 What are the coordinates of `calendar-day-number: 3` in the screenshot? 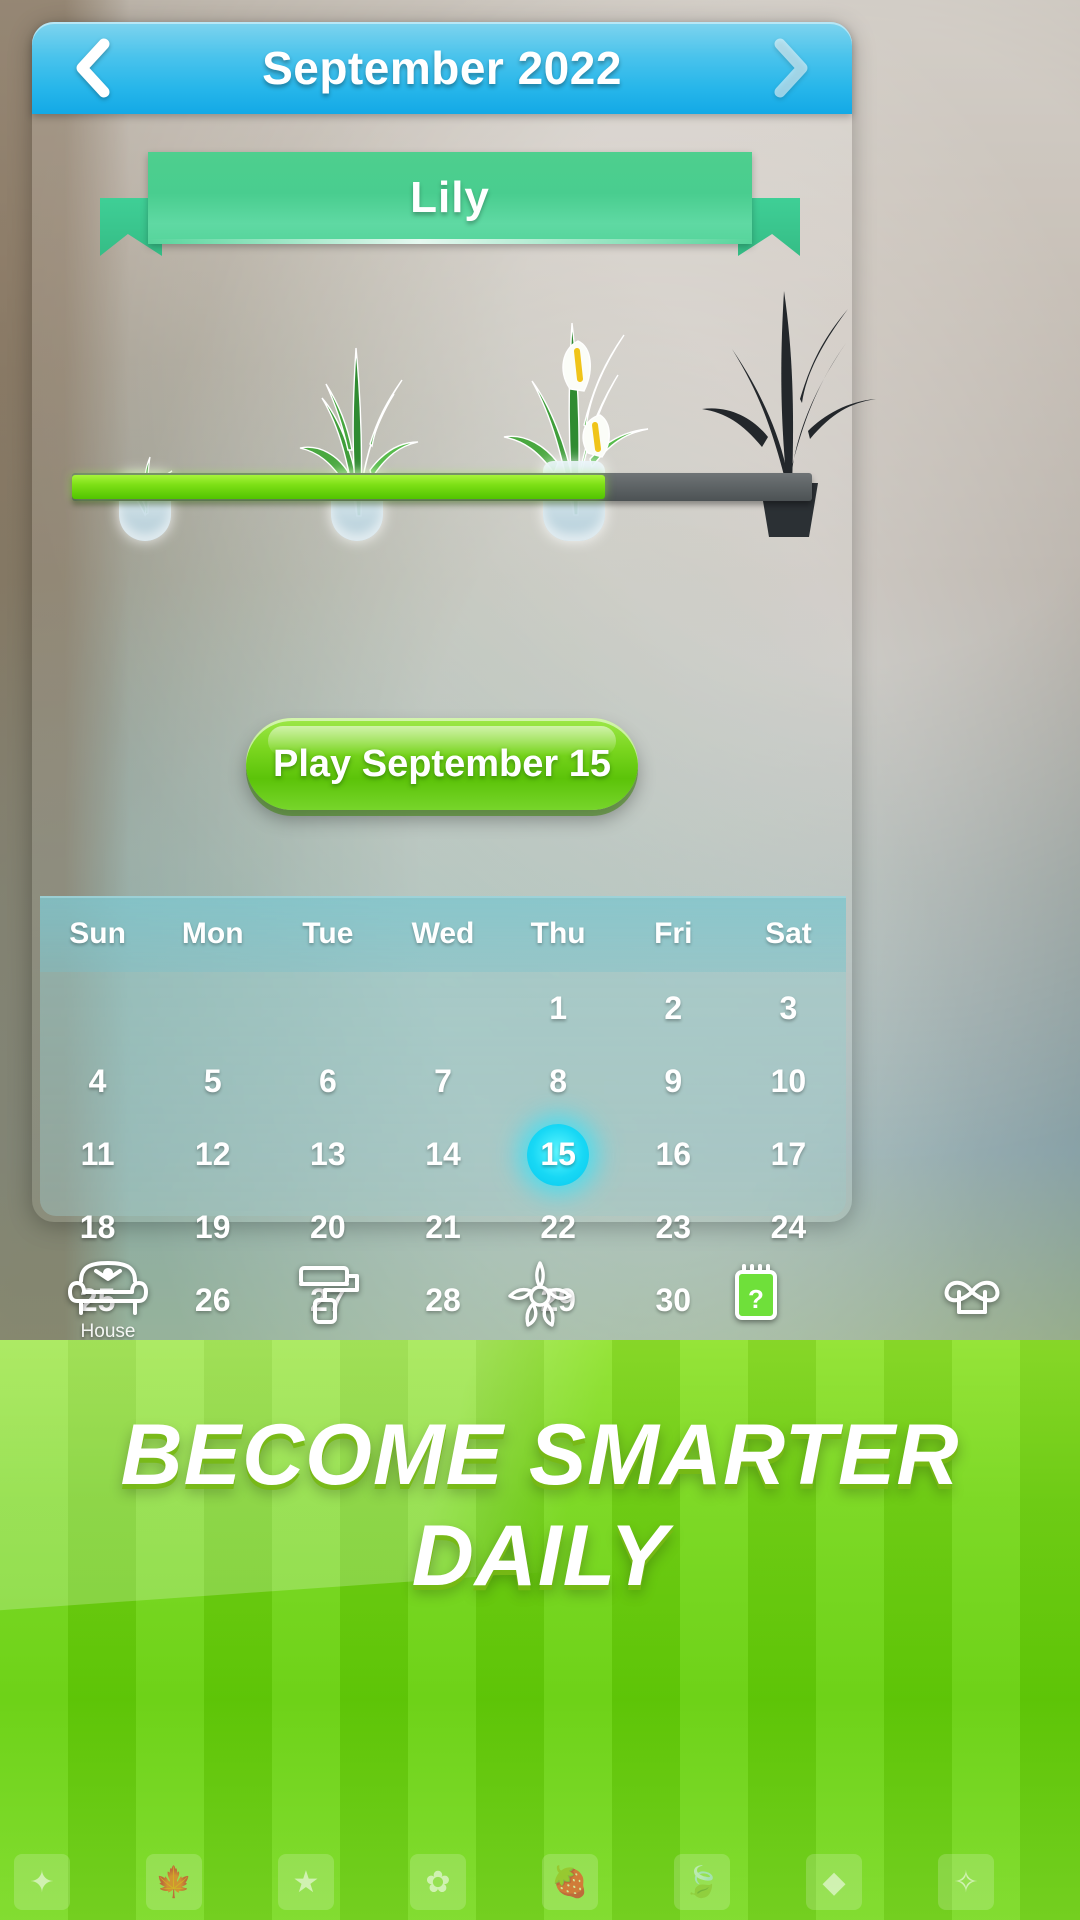 It's located at (788, 1008).